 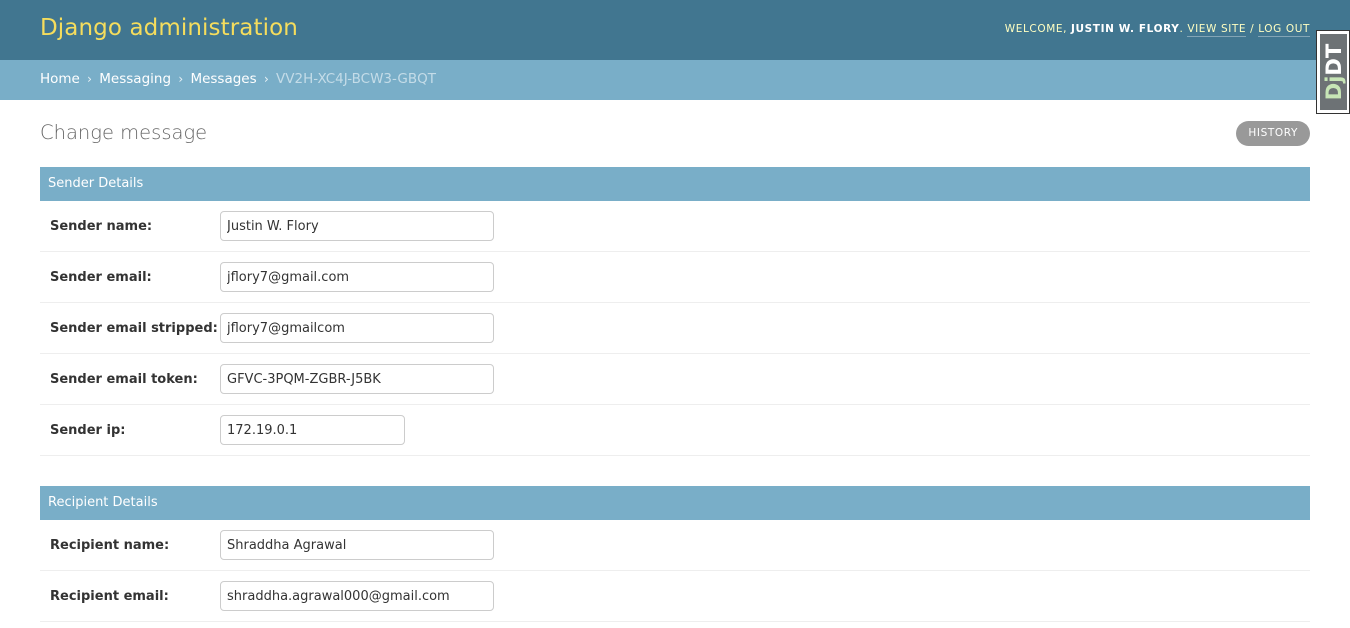 What do you see at coordinates (88, 430) in the screenshot?
I see `field-label: Sender ip:` at bounding box center [88, 430].